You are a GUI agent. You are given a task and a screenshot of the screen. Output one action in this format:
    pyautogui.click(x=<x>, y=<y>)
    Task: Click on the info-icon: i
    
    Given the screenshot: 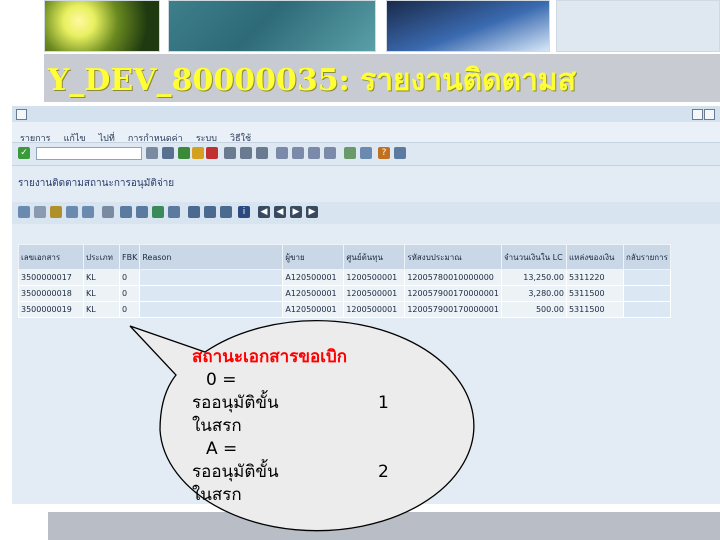 What is the action you would take?
    pyautogui.click(x=244, y=212)
    